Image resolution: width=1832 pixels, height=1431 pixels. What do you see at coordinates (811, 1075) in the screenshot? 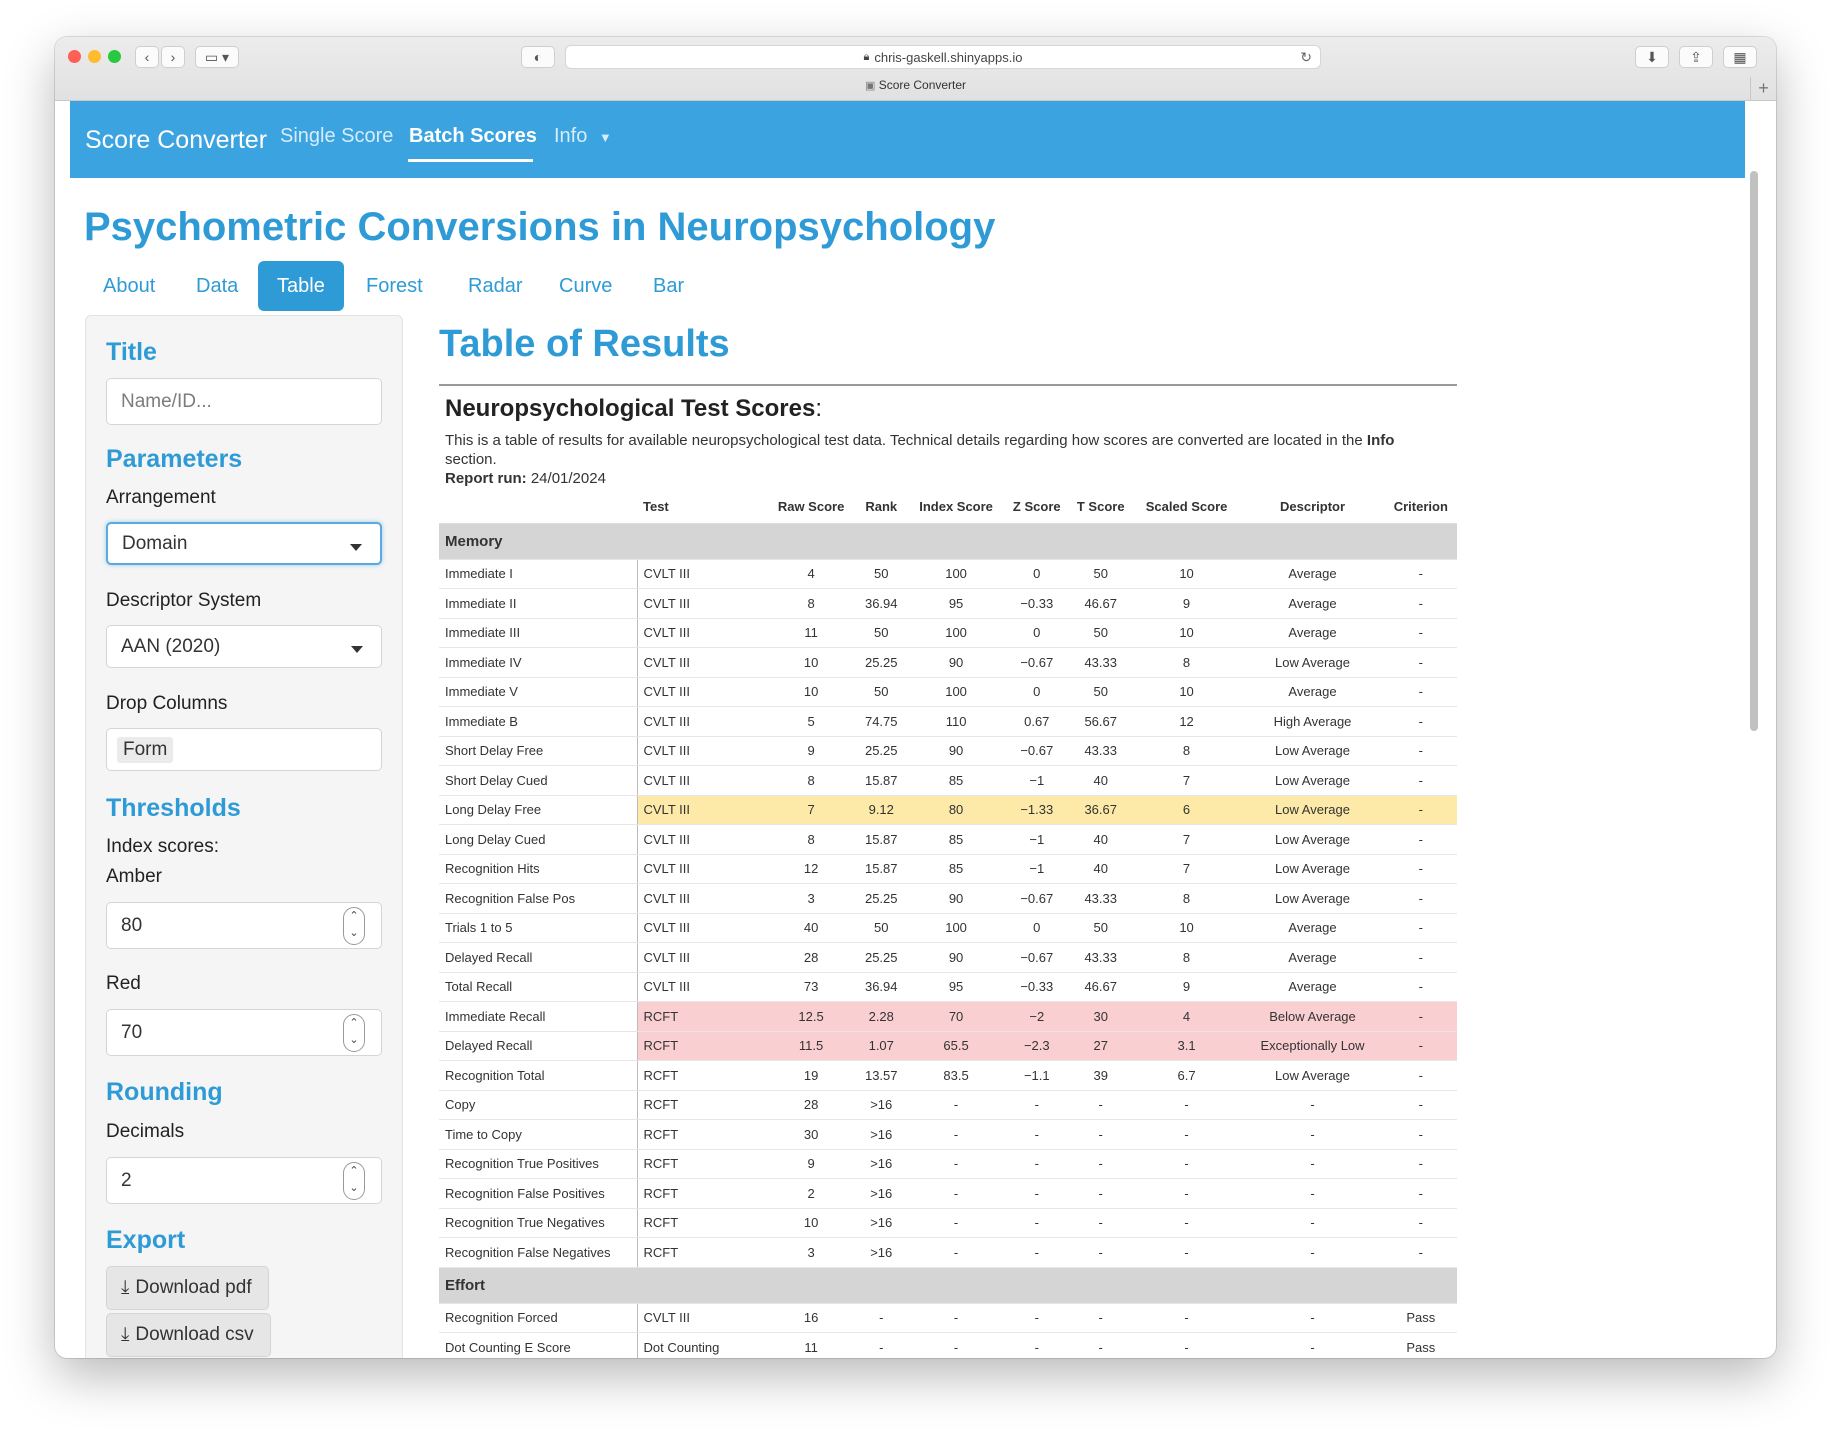
I see `cell-raw: 19` at bounding box center [811, 1075].